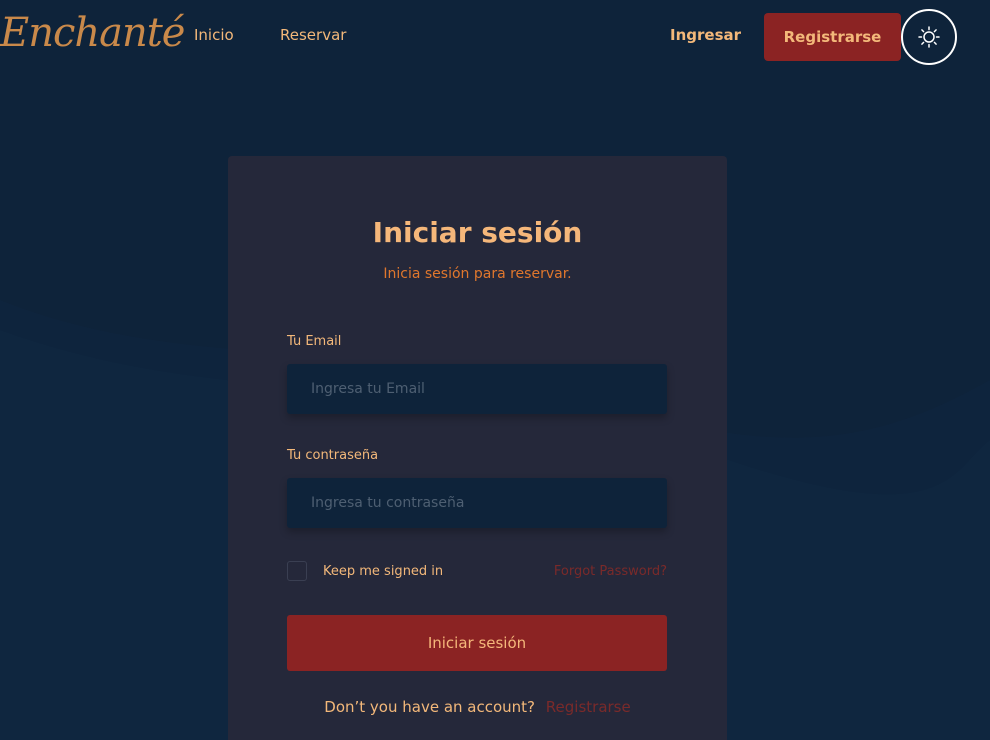  Describe the element at coordinates (430, 707) in the screenshot. I see `no-account-text: Don’t you have an account?` at that location.